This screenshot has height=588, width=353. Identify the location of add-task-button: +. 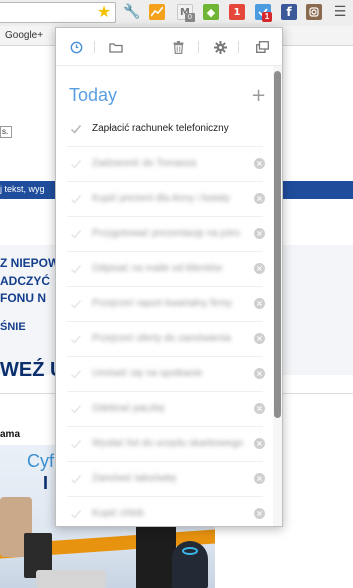
(258, 96).